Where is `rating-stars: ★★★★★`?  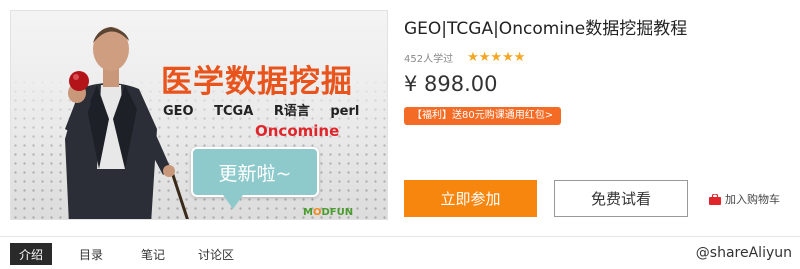 rating-stars: ★★★★★ is located at coordinates (496, 57).